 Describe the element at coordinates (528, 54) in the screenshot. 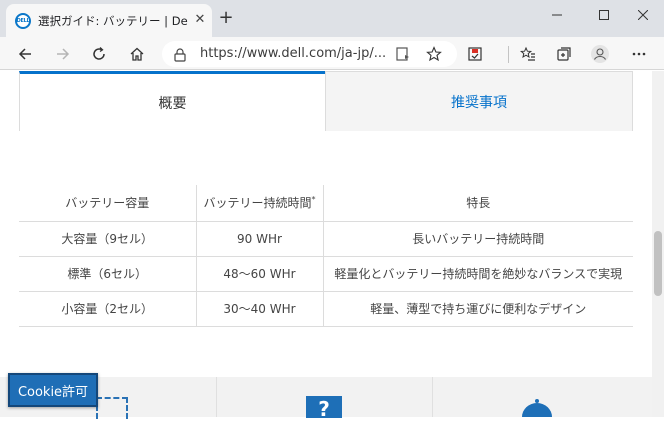

I see `favorites-list-icon` at that location.